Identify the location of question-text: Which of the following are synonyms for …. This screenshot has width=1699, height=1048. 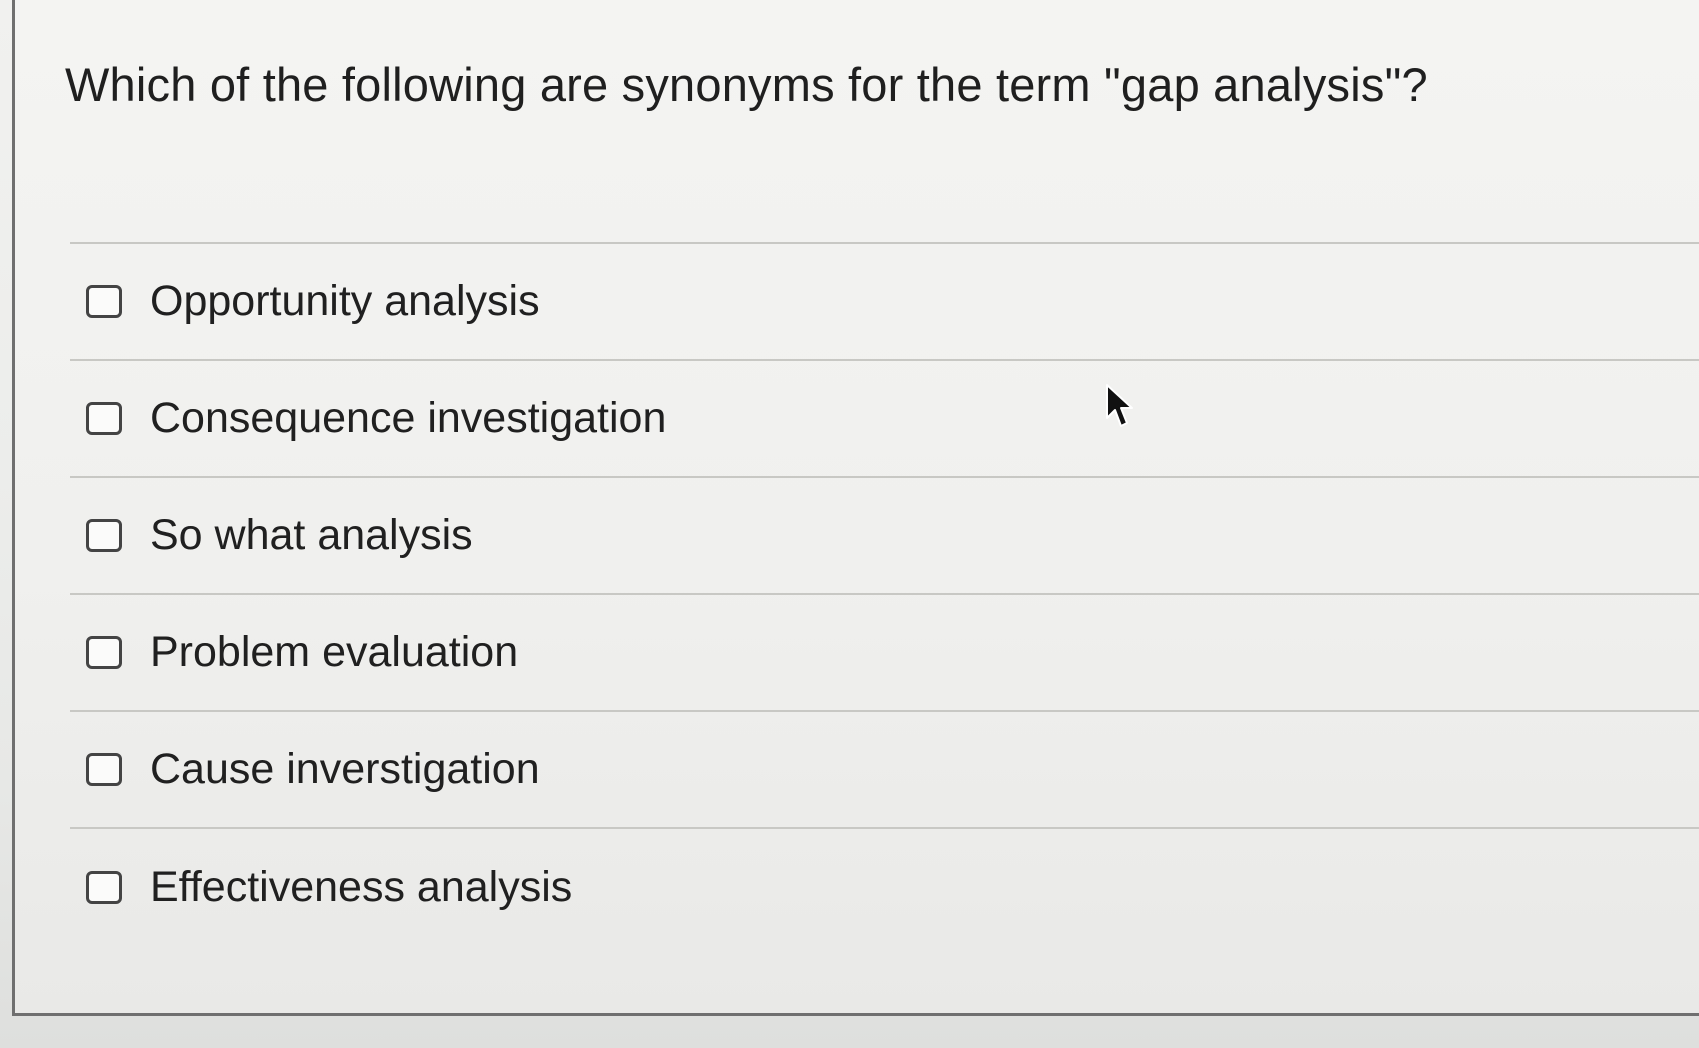
(746, 84).